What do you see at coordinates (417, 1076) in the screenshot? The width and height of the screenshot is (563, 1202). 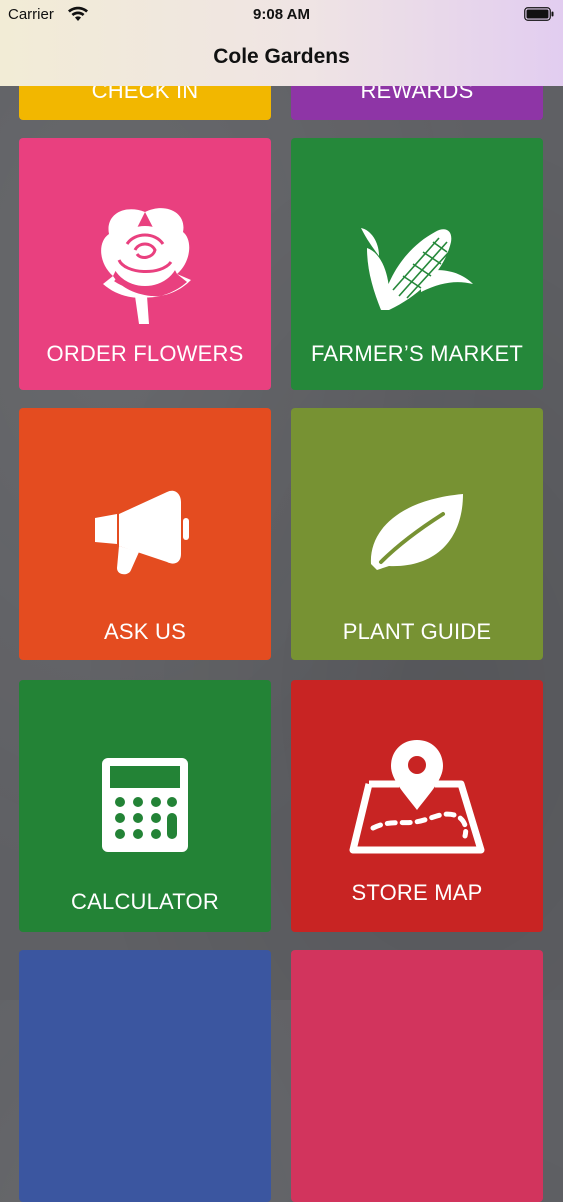 I see `tile-pink` at bounding box center [417, 1076].